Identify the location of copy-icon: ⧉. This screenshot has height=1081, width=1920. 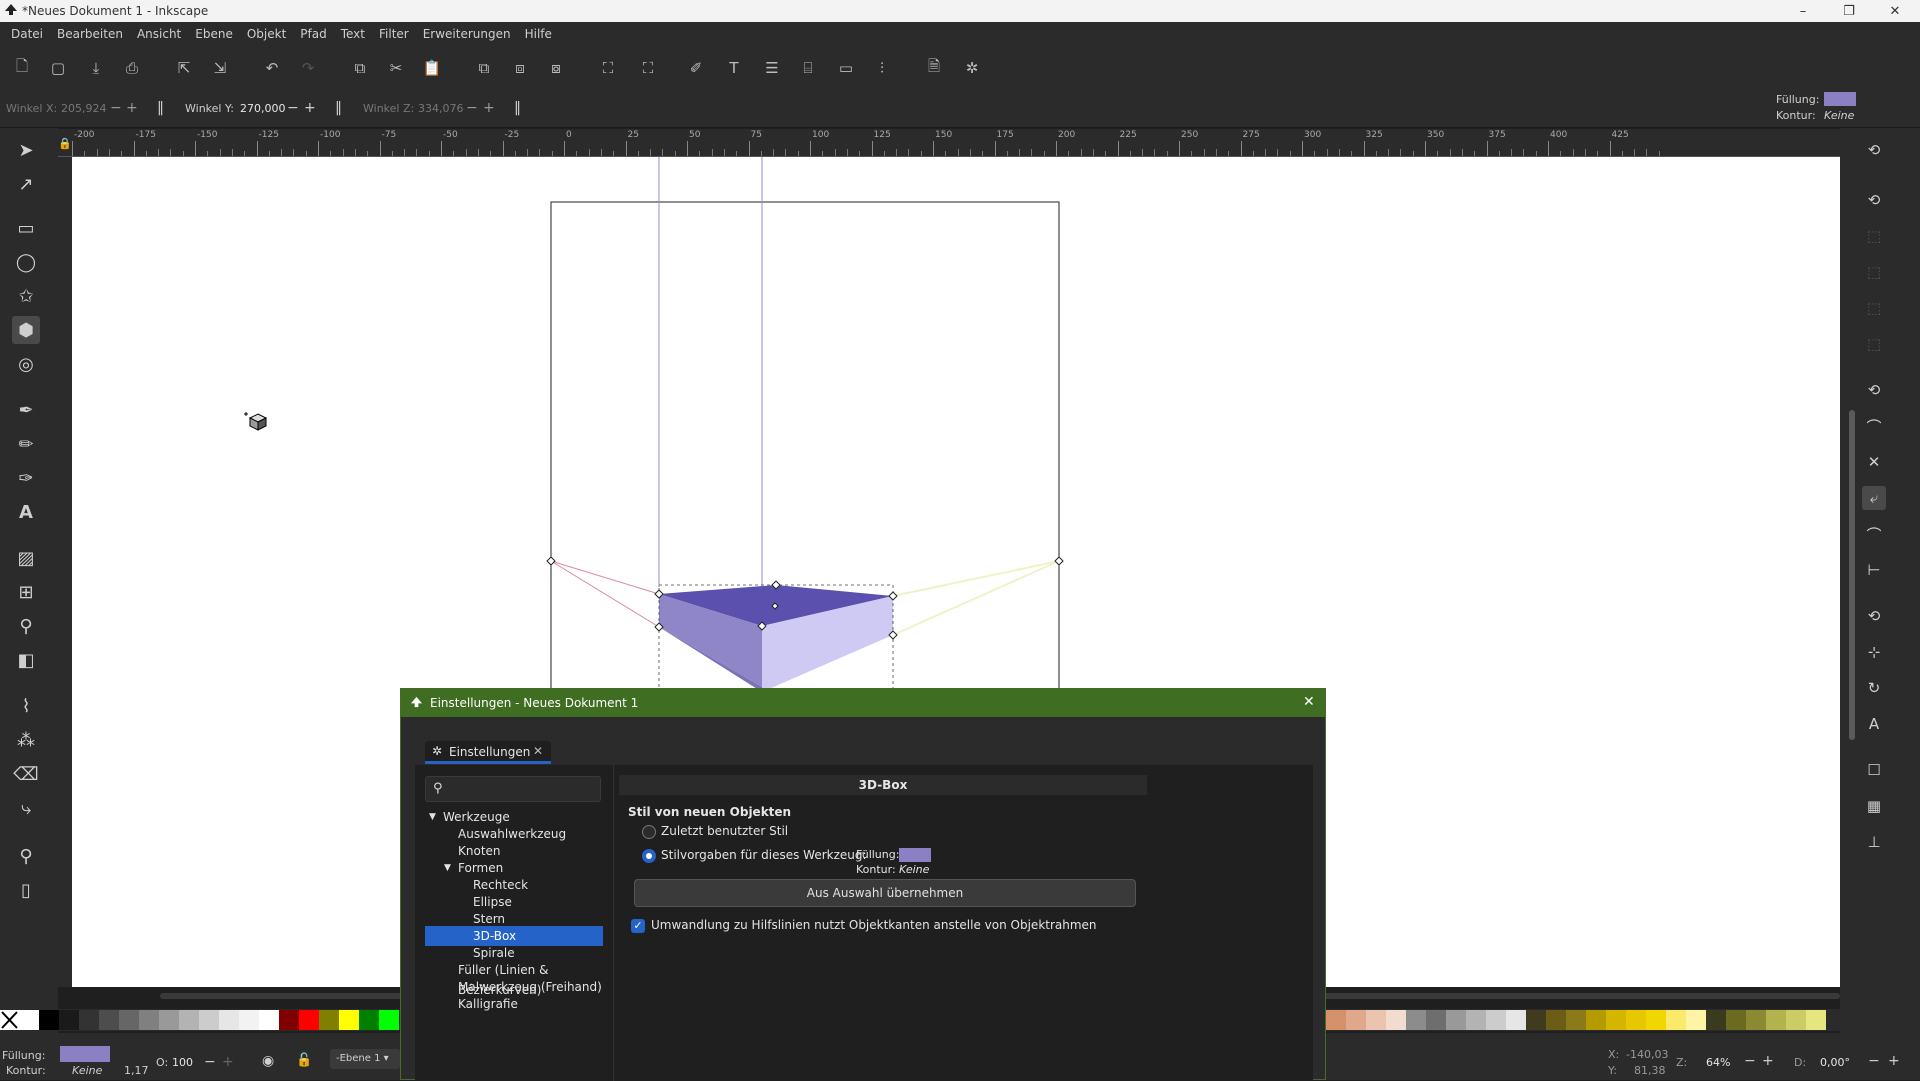
(360, 68).